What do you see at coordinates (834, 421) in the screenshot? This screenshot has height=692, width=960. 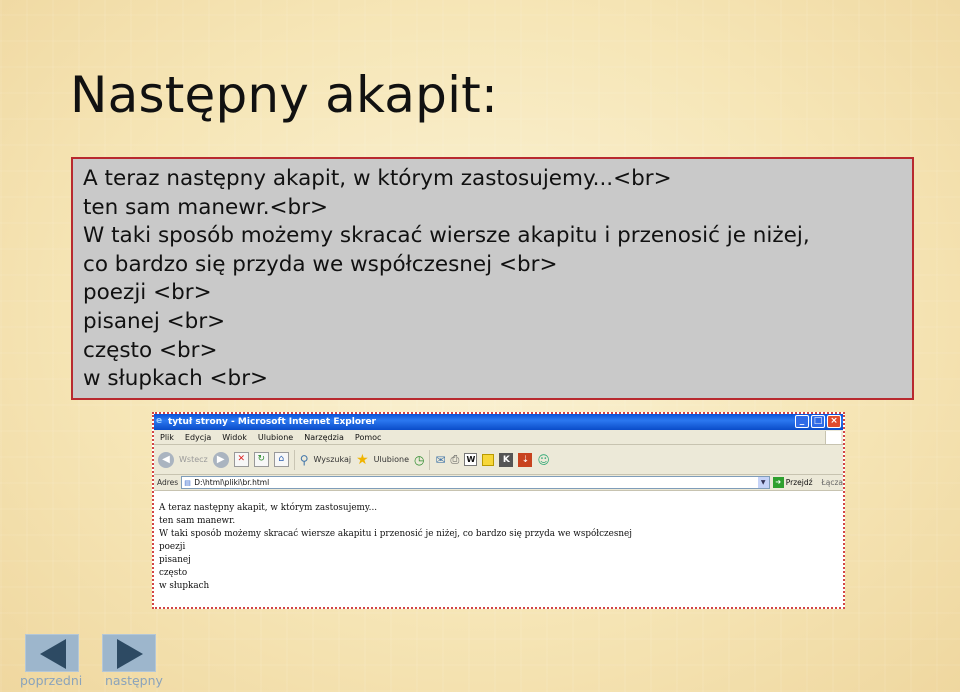 I see `close-icon: ×` at bounding box center [834, 421].